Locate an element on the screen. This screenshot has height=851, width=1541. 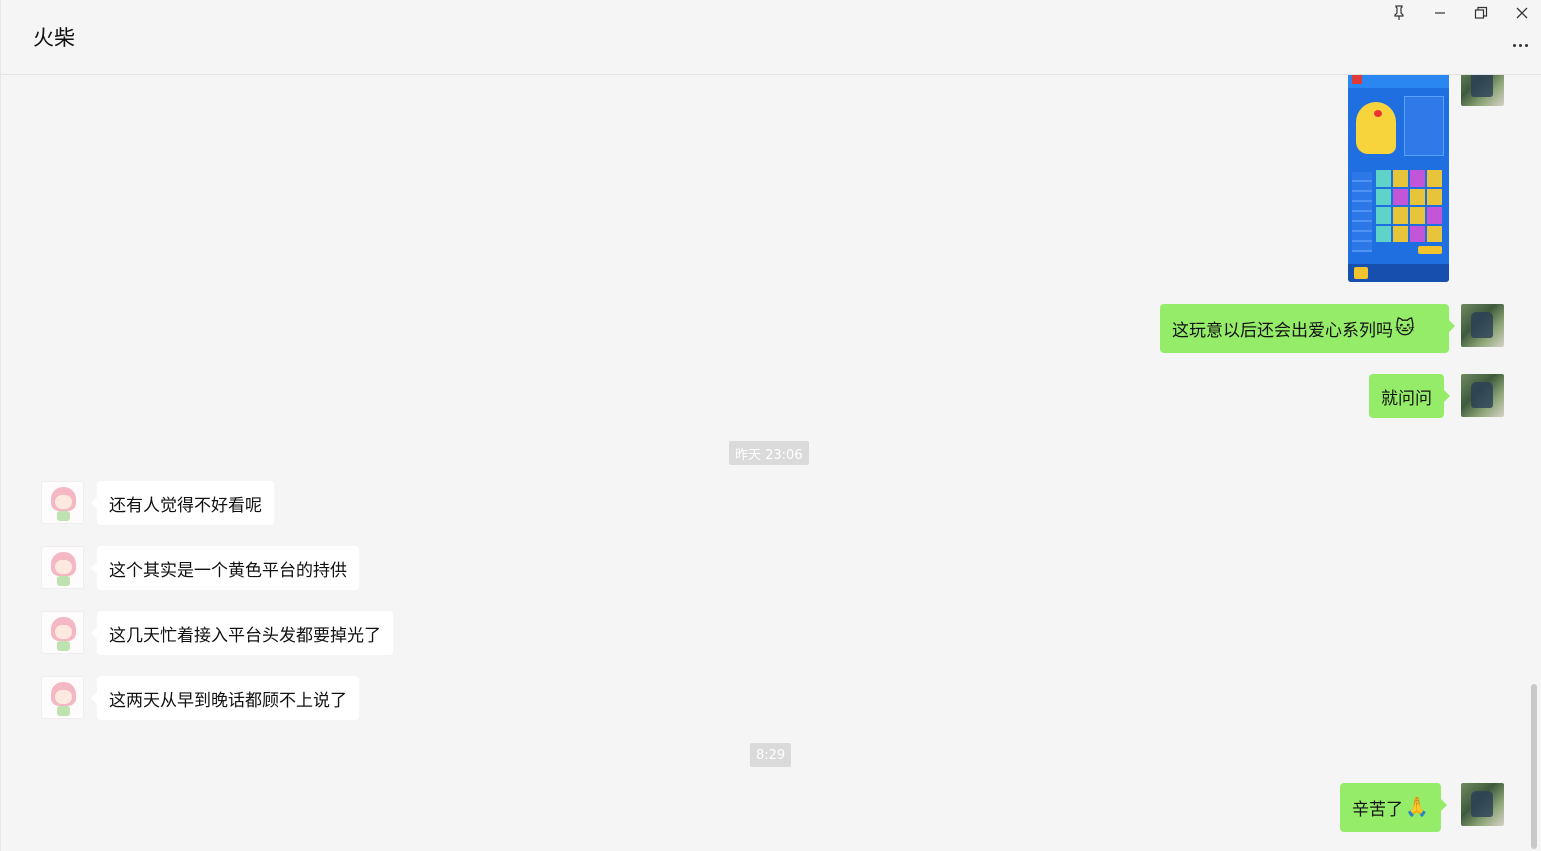
message-bubble-received: 这个其实是一个黄色平台的持供 is located at coordinates (225, 568).